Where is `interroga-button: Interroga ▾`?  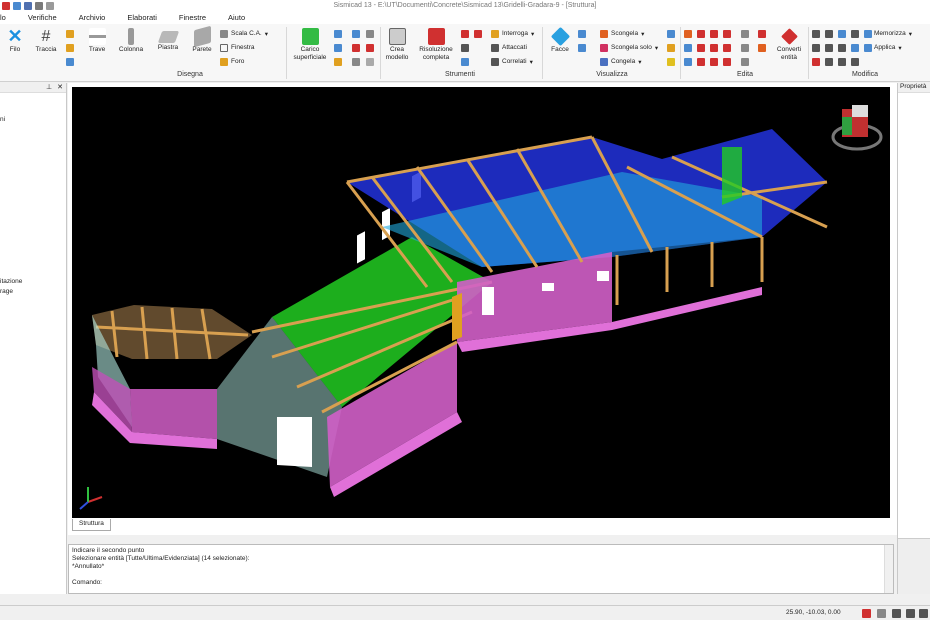 interroga-button: Interroga ▾ is located at coordinates (512, 33).